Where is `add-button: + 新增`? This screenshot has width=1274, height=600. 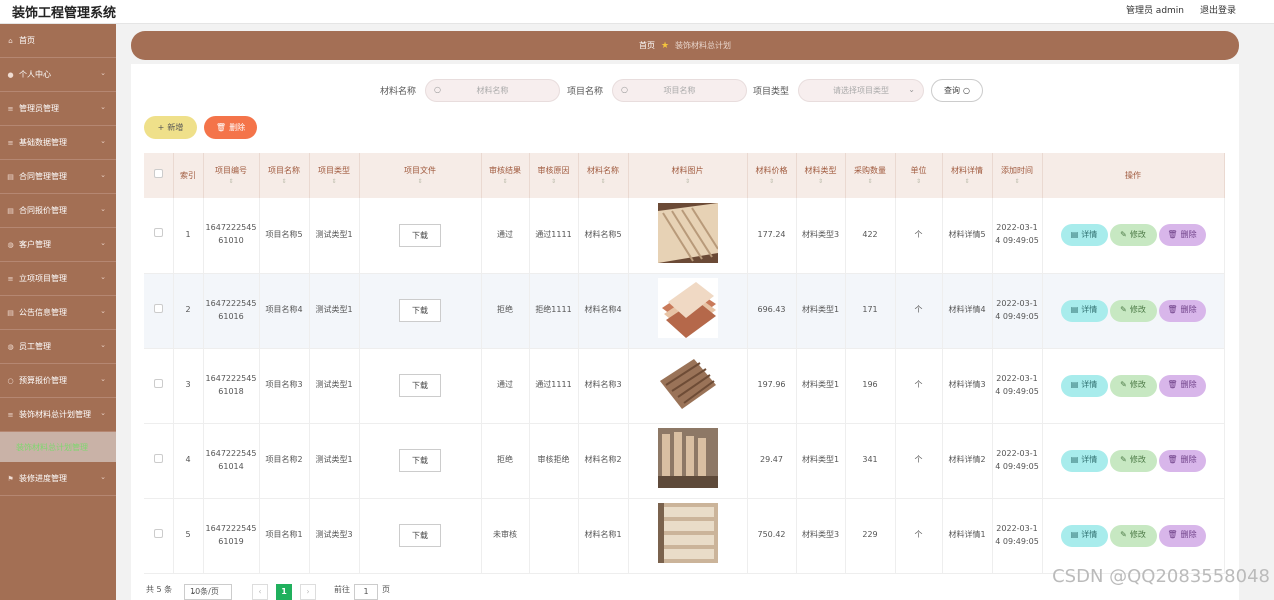 add-button: + 新增 is located at coordinates (170, 127).